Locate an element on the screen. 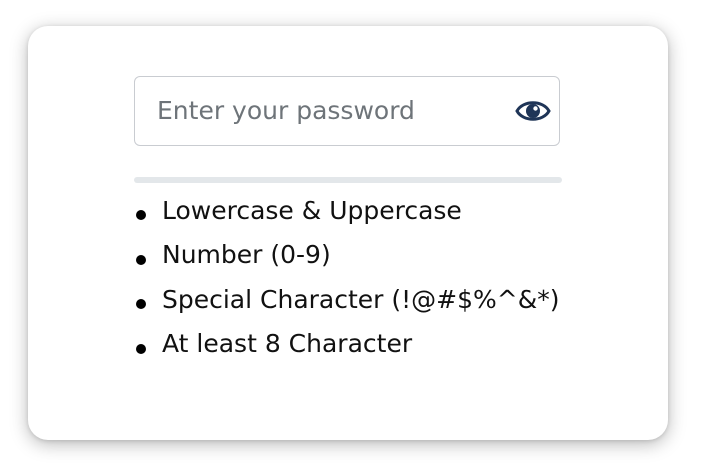  password-field is located at coordinates (347, 111).